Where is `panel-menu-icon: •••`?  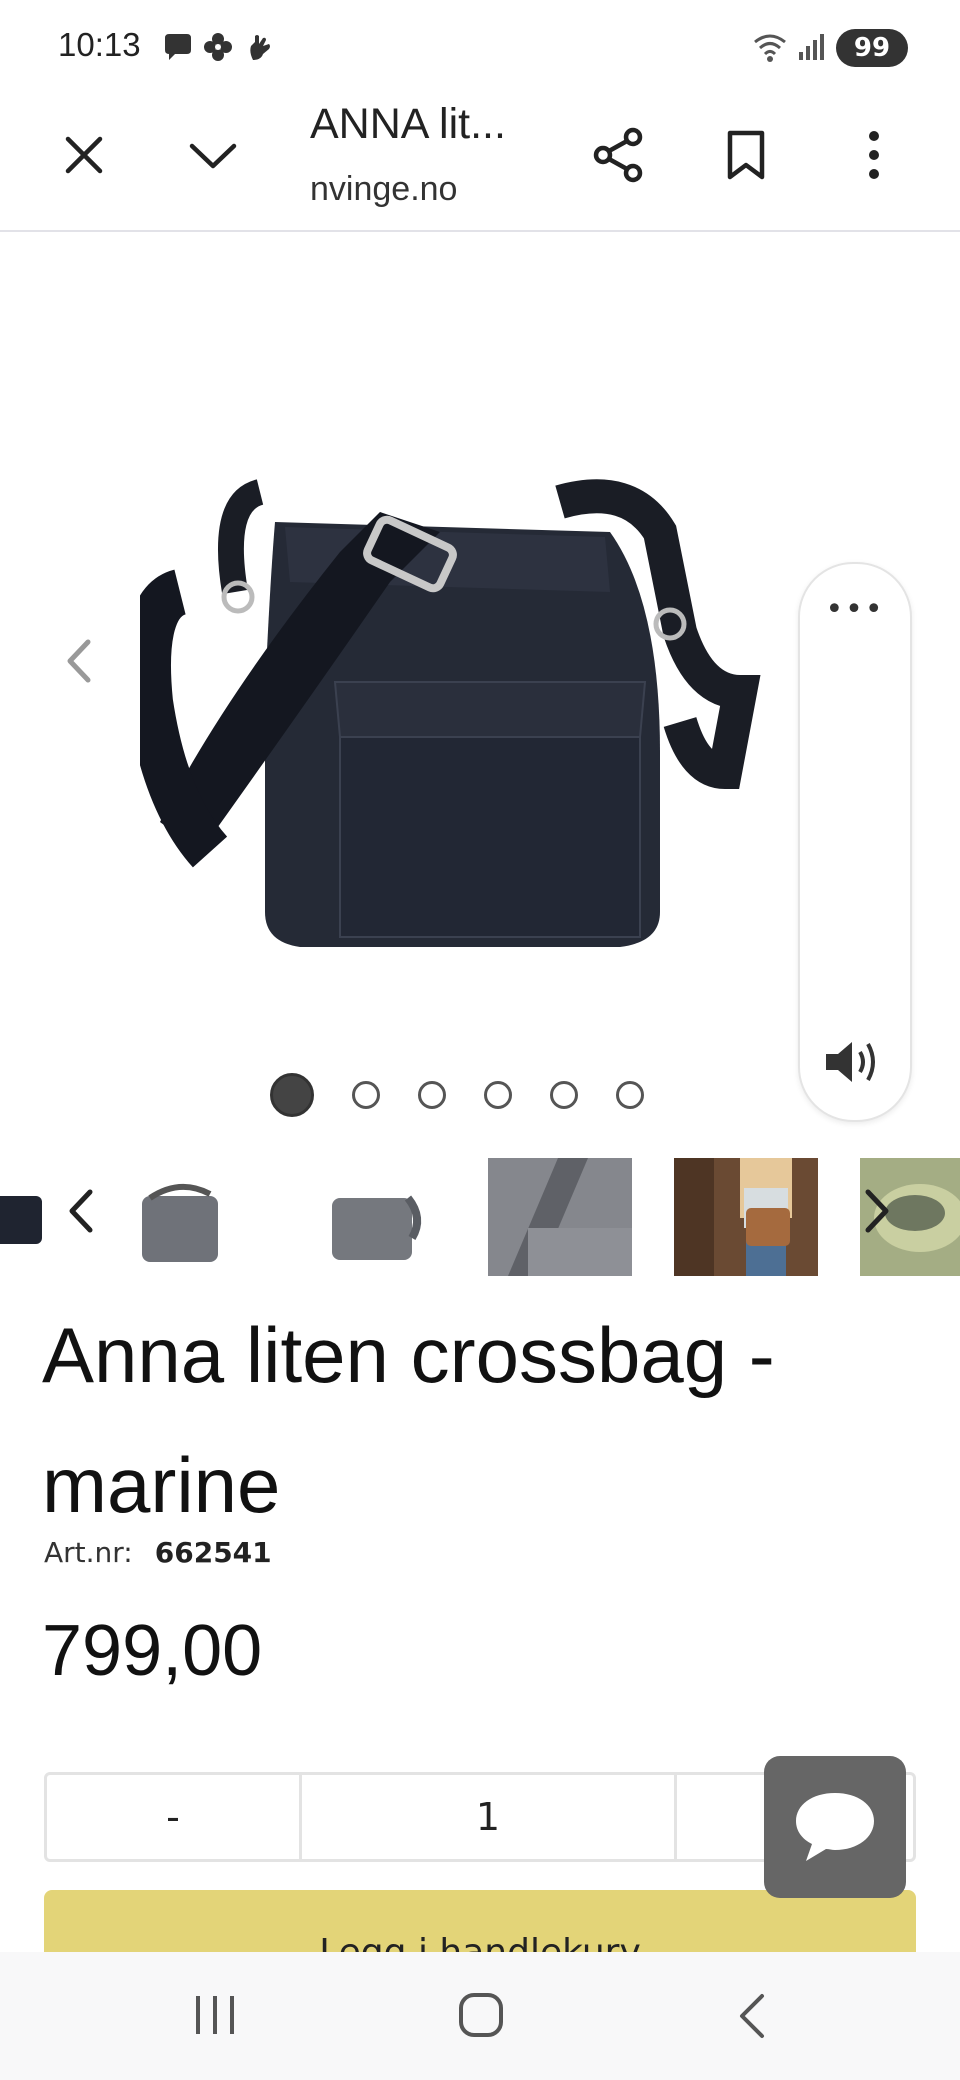
panel-menu-icon: ••• is located at coordinates (855, 609).